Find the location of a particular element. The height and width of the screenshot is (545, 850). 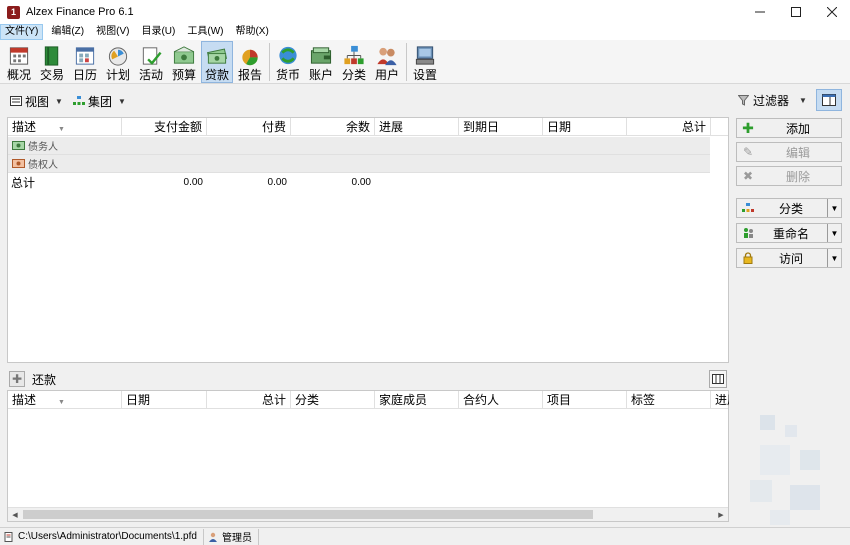

window-title: Alzex Finance Pro 6.1 is located at coordinates (80, 12).